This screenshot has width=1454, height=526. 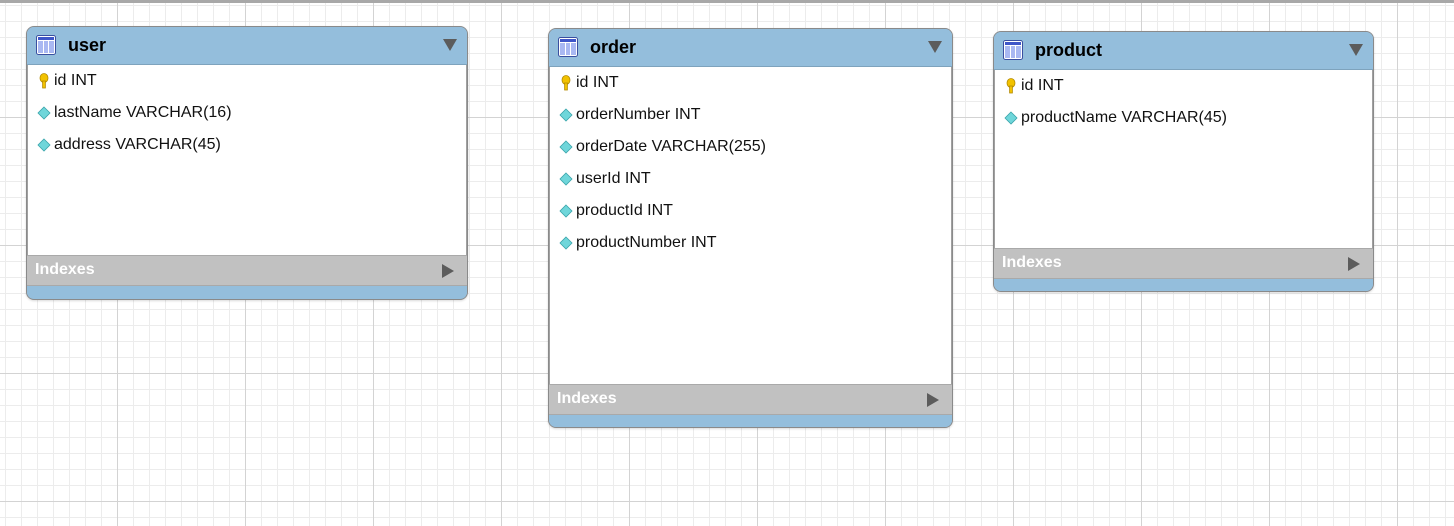 What do you see at coordinates (613, 178) in the screenshot?
I see `column-label: userId INT` at bounding box center [613, 178].